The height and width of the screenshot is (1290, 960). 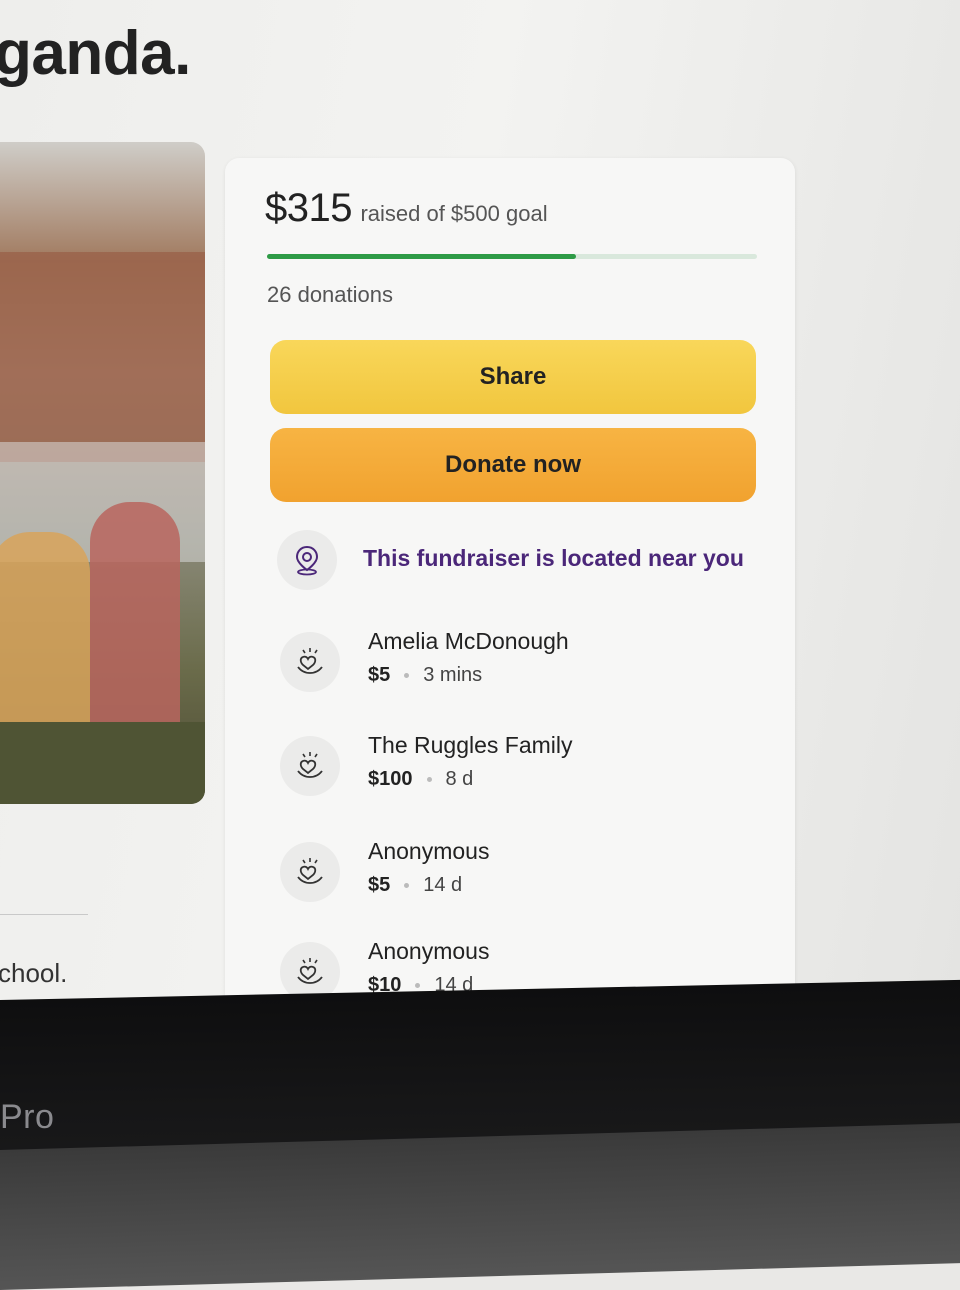 I want to click on progress-fill, so click(x=421, y=256).